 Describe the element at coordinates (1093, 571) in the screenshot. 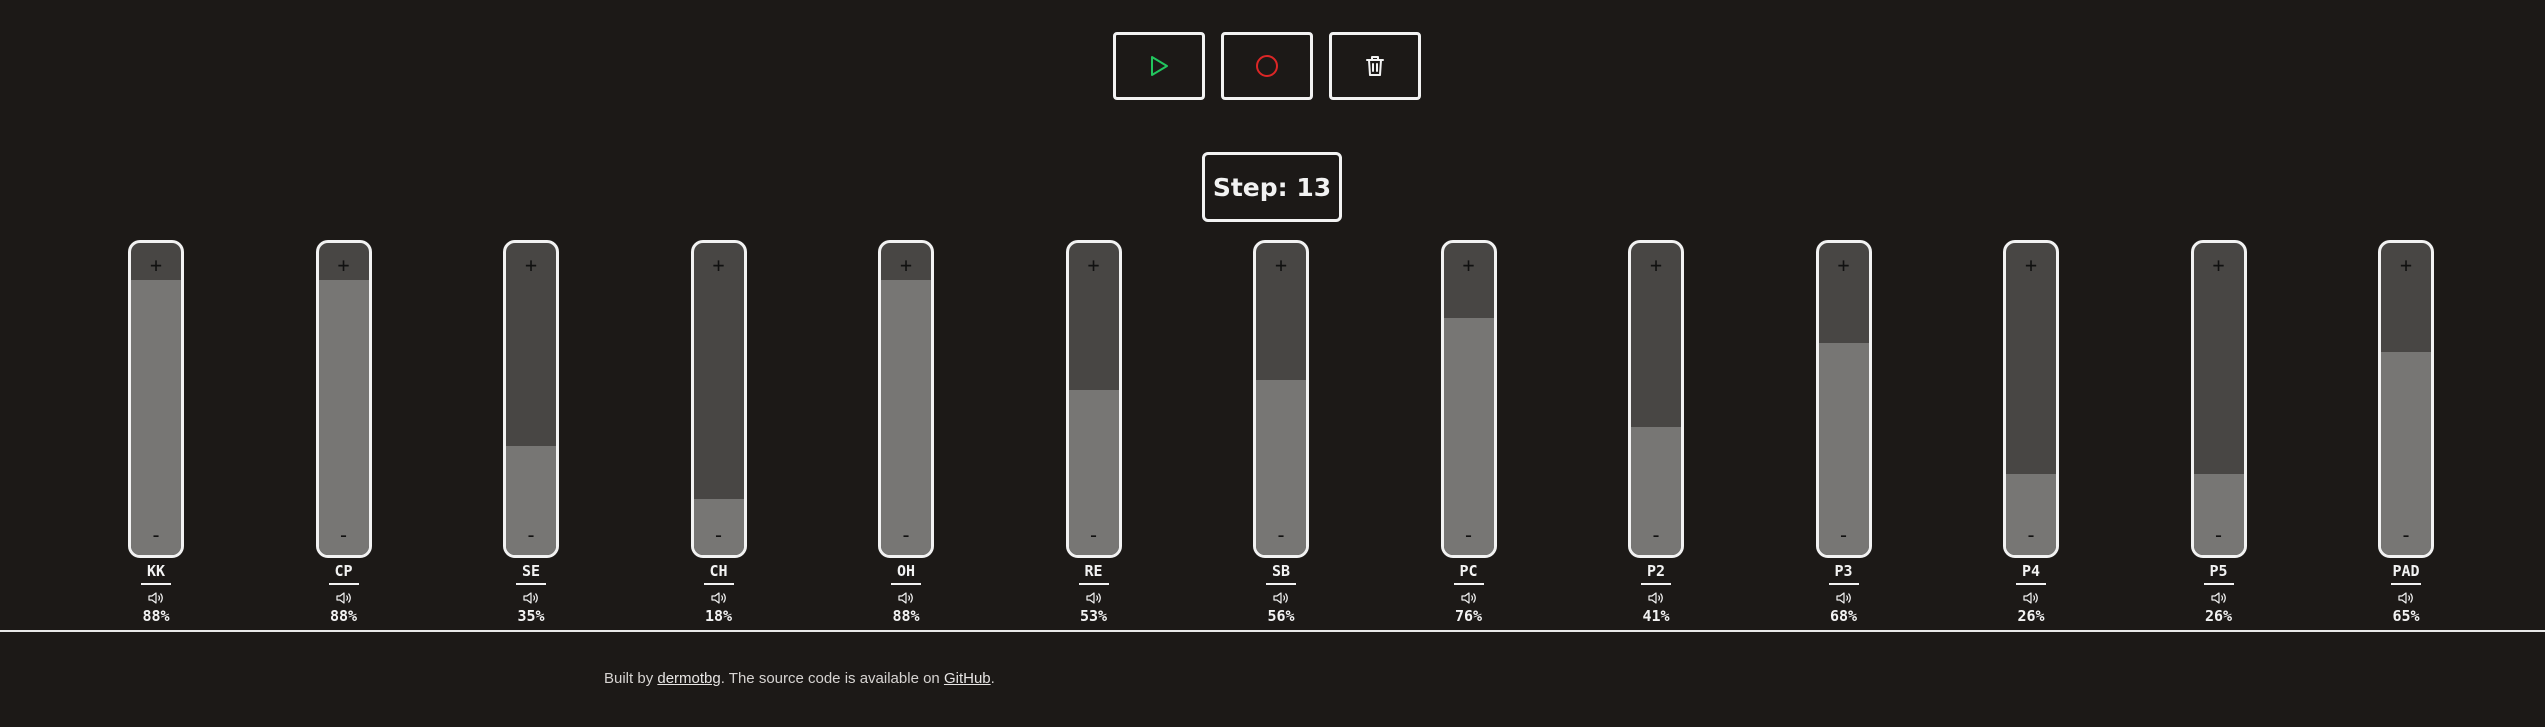

I see `channel-label: RE` at that location.